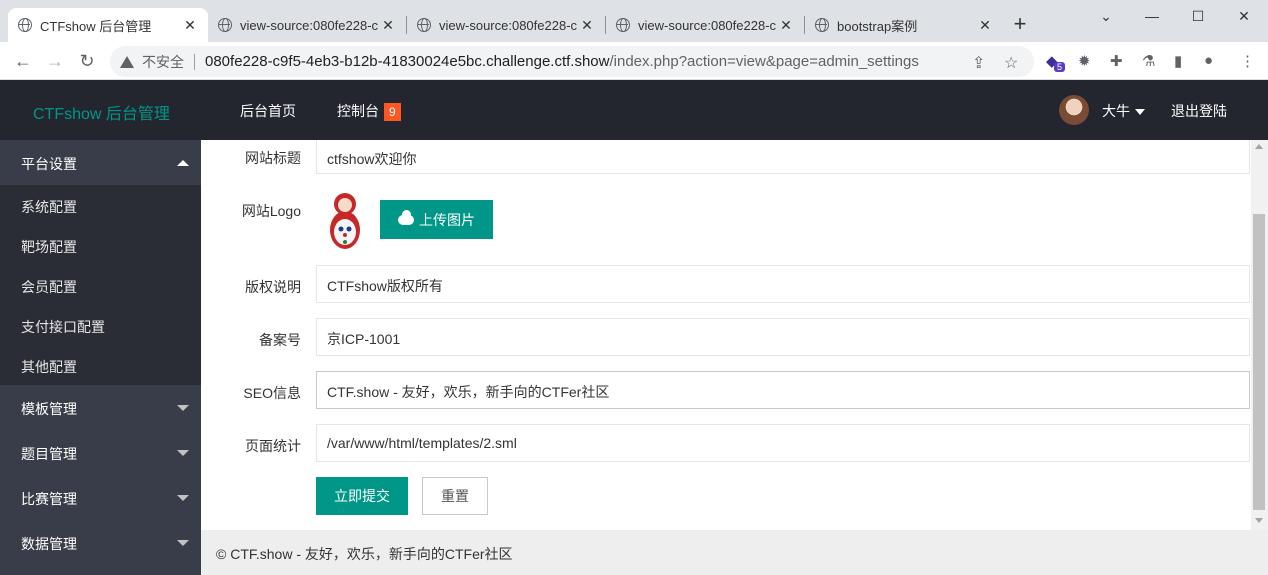 This screenshot has width=1268, height=575. Describe the element at coordinates (272, 393) in the screenshot. I see `seo-label: SEO信息` at that location.